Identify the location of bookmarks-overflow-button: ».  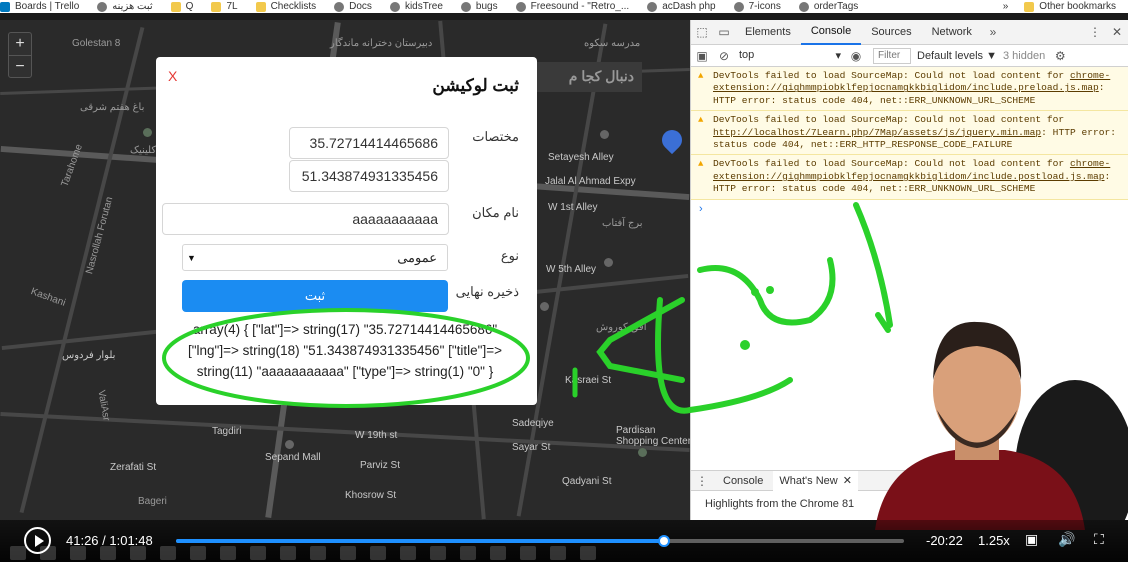
(1006, 6).